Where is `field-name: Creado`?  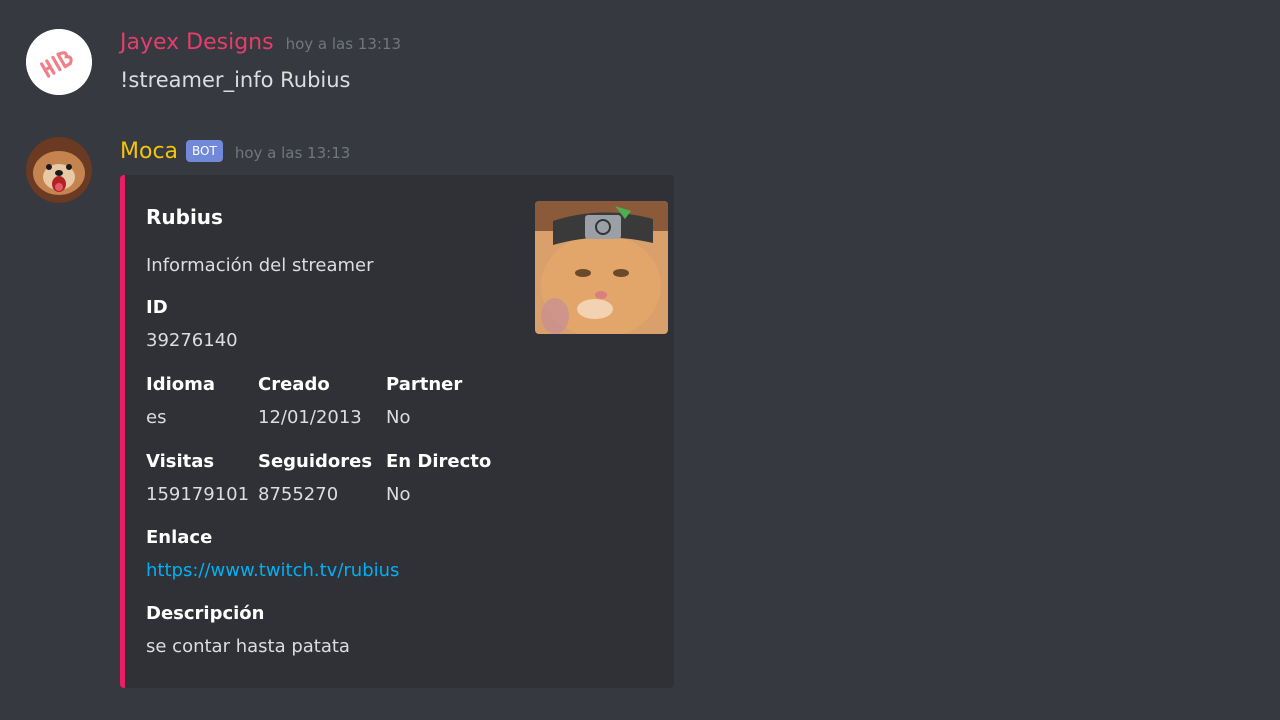
field-name: Creado is located at coordinates (294, 384).